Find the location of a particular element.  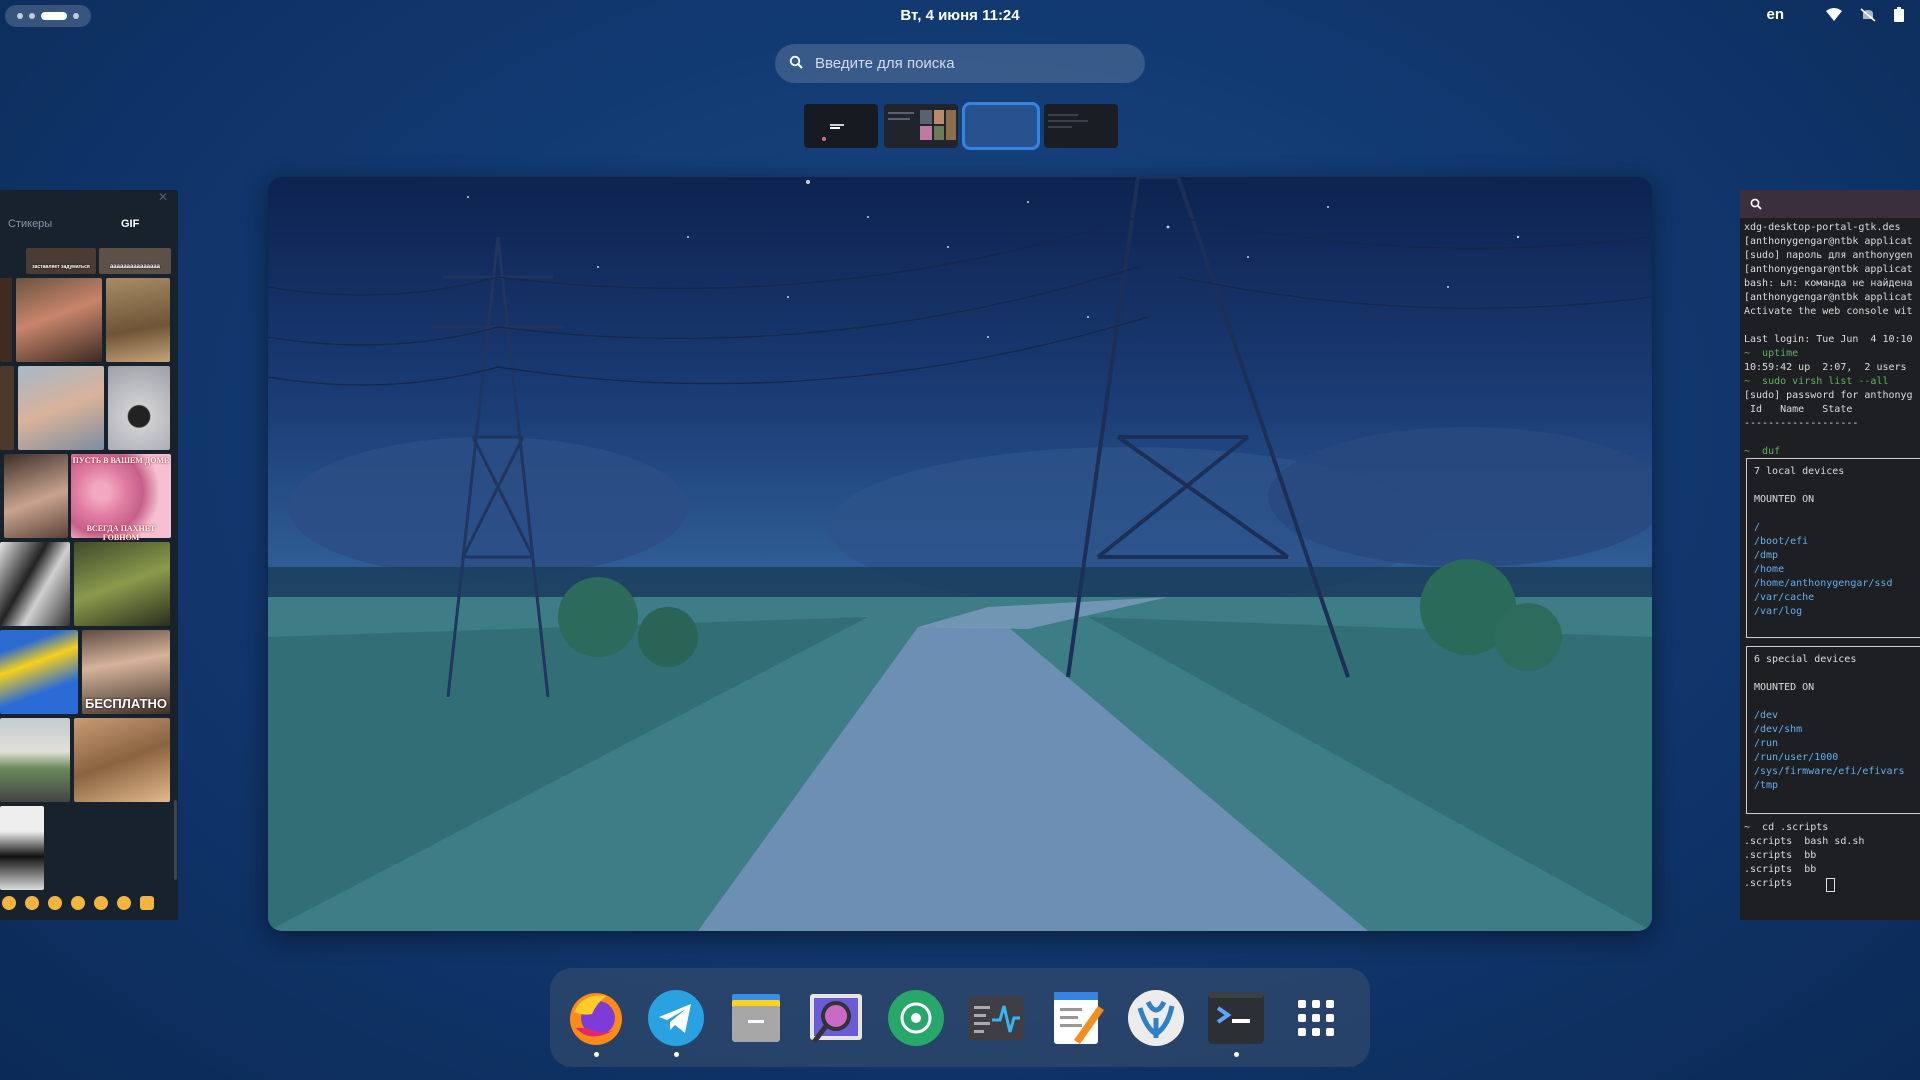

dock-app-music is located at coordinates (916, 1018).